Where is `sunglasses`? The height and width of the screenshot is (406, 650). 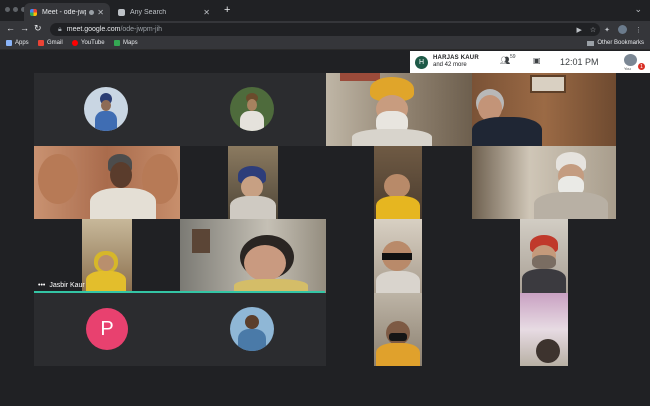
sunglasses is located at coordinates (397, 256).